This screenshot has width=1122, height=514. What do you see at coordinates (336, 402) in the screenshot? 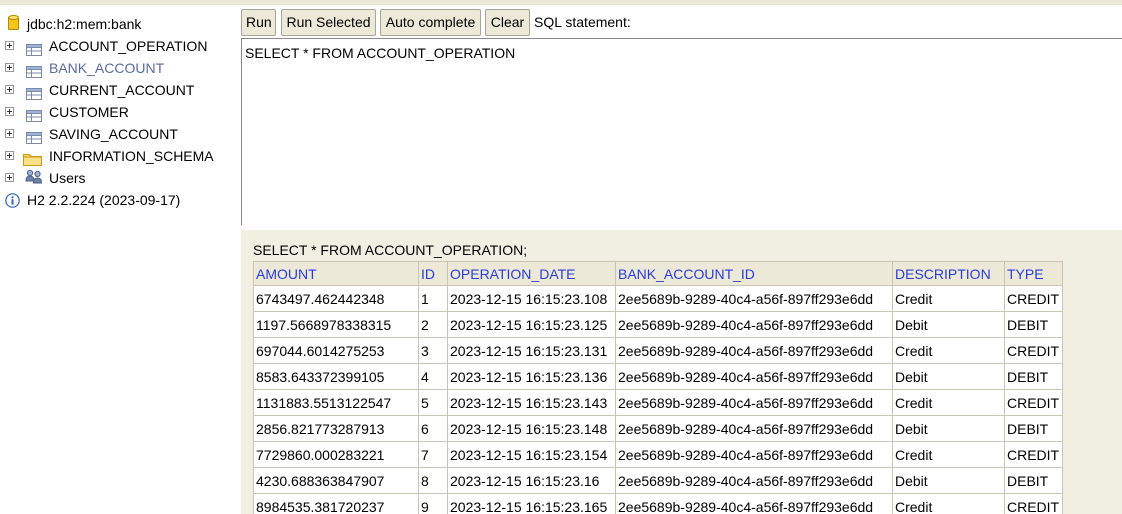
I see `cell-amount: 1131883.5513122547` at bounding box center [336, 402].